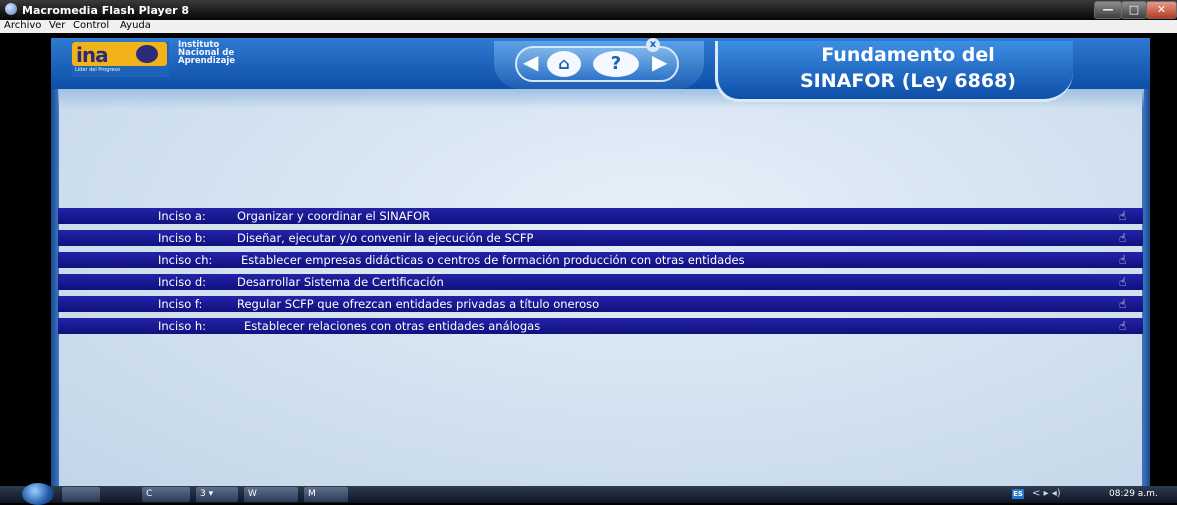 The width and height of the screenshot is (1177, 505). I want to click on taskbar-quicklaunch, so click(81, 494).